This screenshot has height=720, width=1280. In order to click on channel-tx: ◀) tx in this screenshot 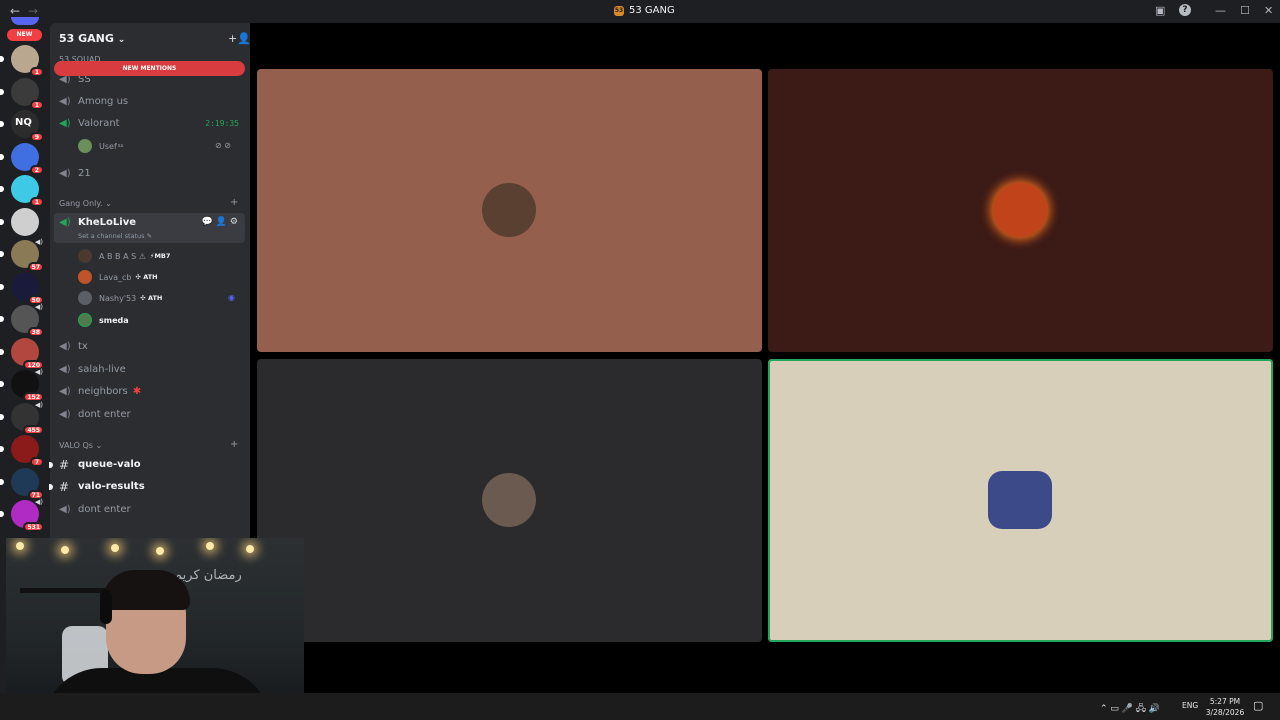, I will do `click(149, 346)`.